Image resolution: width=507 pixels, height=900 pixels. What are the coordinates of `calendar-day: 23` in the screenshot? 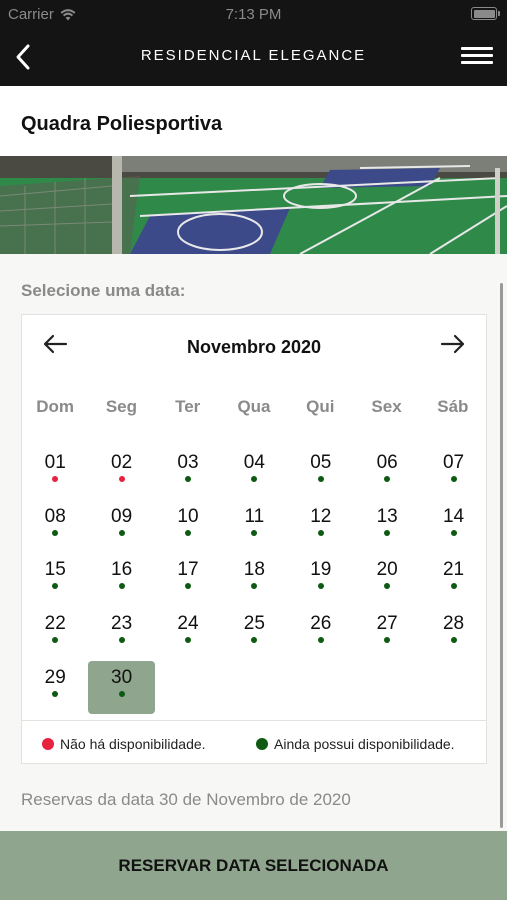 It's located at (121, 634).